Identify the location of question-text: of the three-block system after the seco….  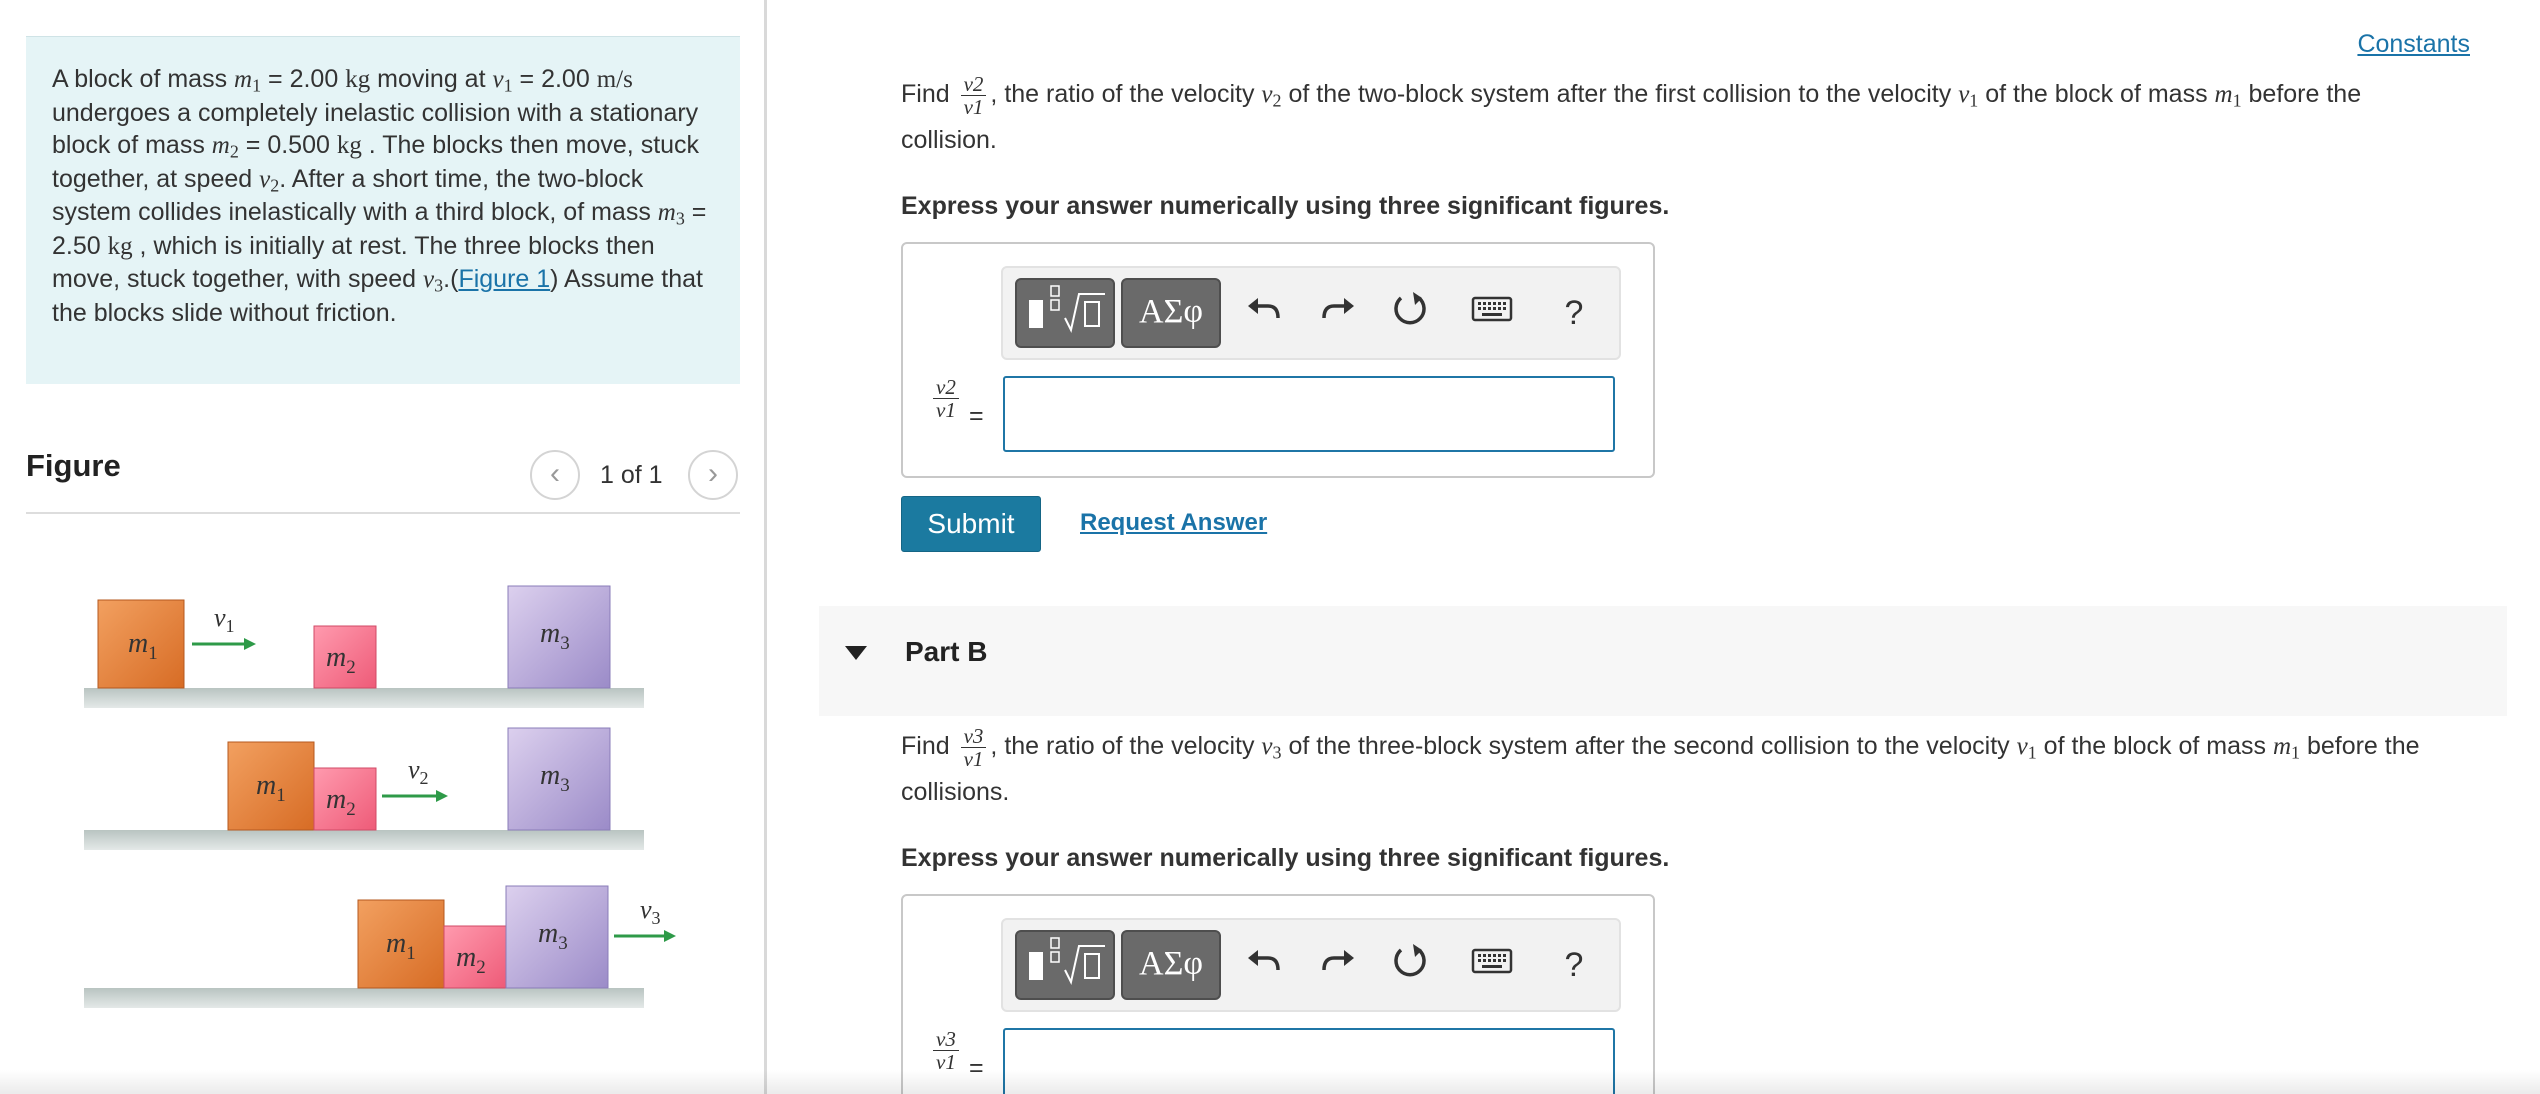
(1649, 746).